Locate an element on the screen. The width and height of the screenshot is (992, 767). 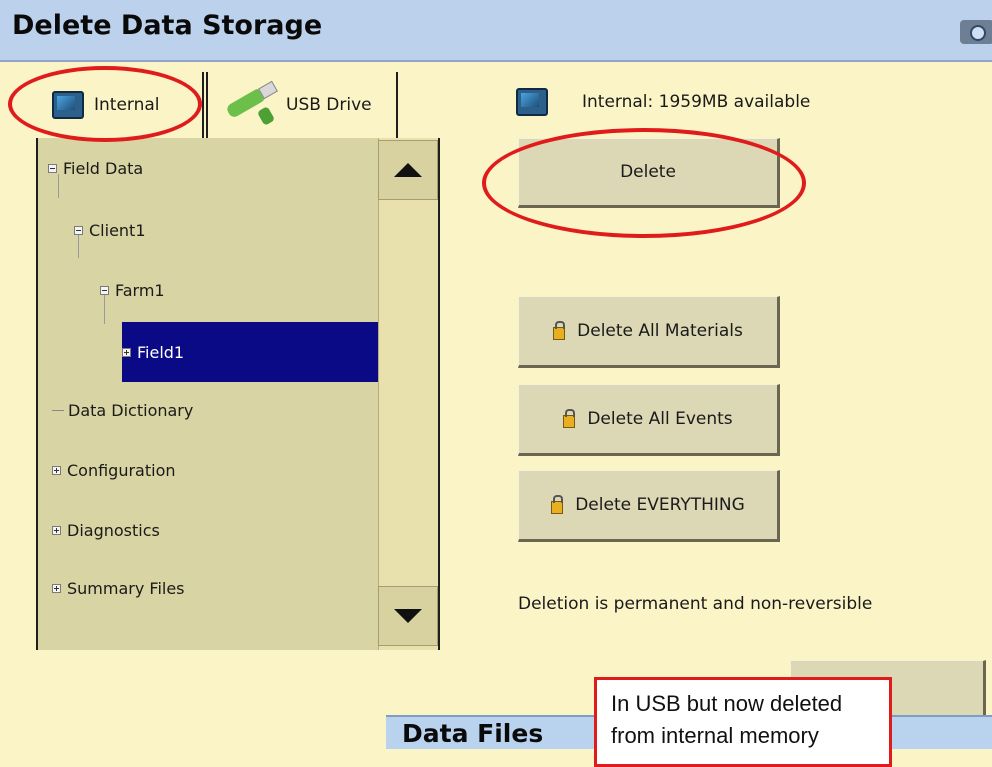
camera-icon is located at coordinates (976, 32).